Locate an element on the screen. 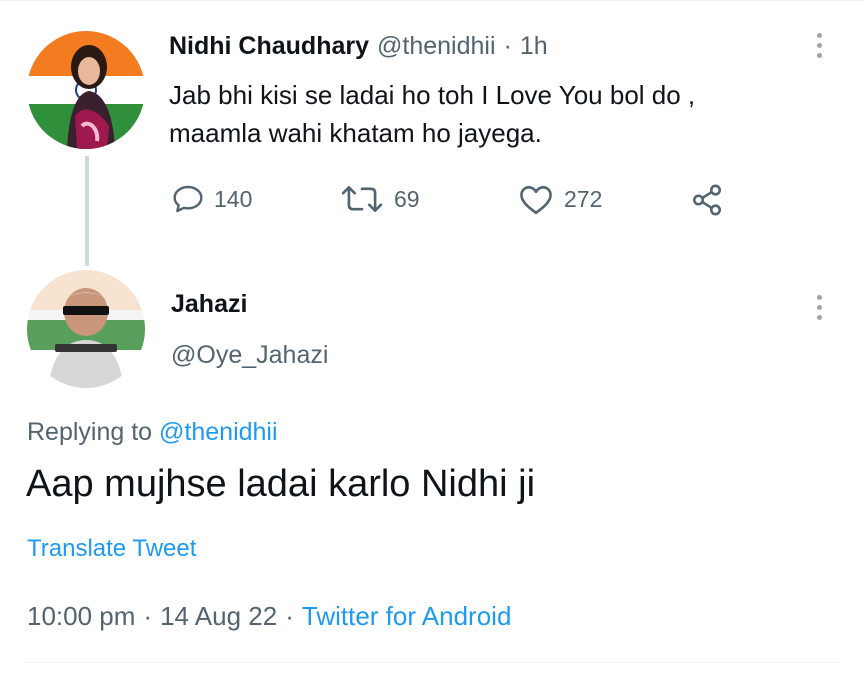  thread-line is located at coordinates (87, 211).